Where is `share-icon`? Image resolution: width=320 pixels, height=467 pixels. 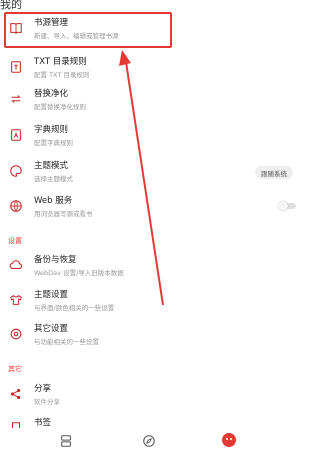 share-icon is located at coordinates (16, 394).